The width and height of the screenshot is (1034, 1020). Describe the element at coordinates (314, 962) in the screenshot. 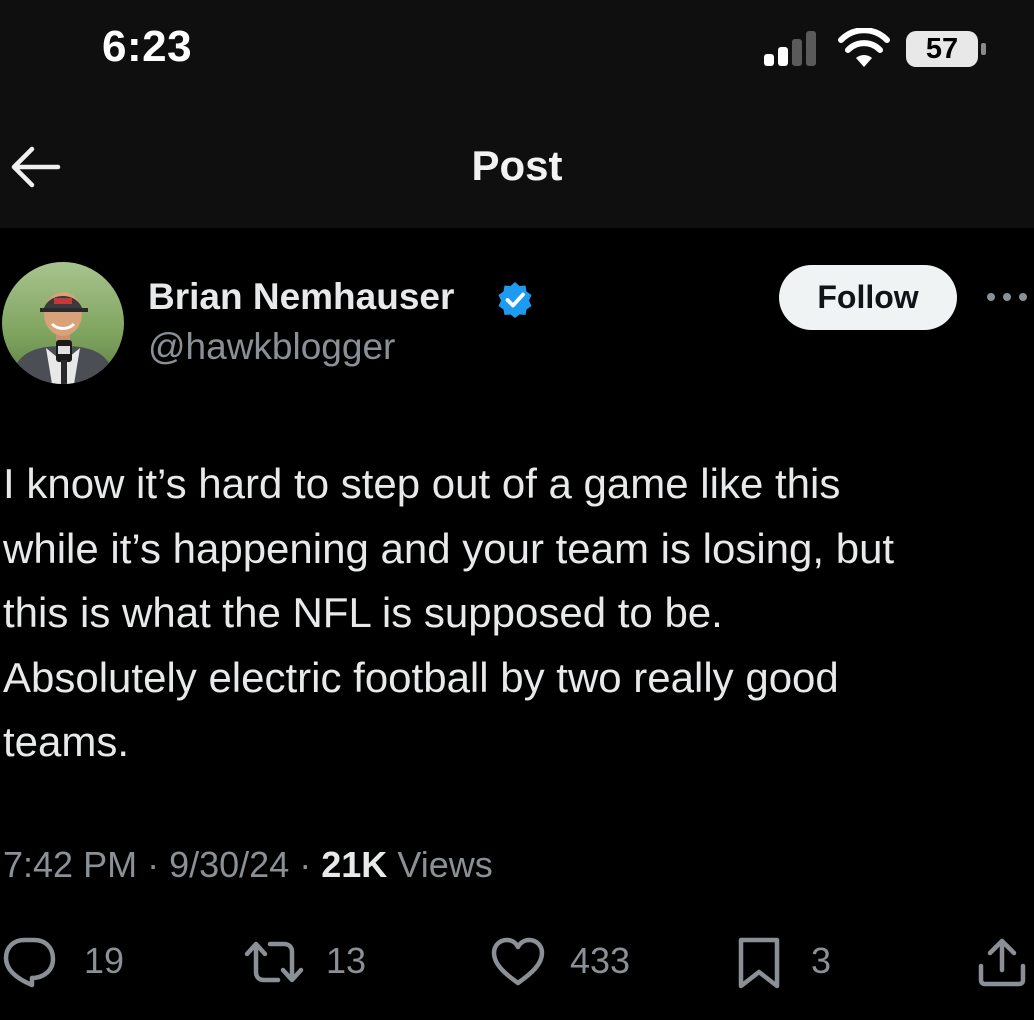

I see `repost-button: 13` at that location.